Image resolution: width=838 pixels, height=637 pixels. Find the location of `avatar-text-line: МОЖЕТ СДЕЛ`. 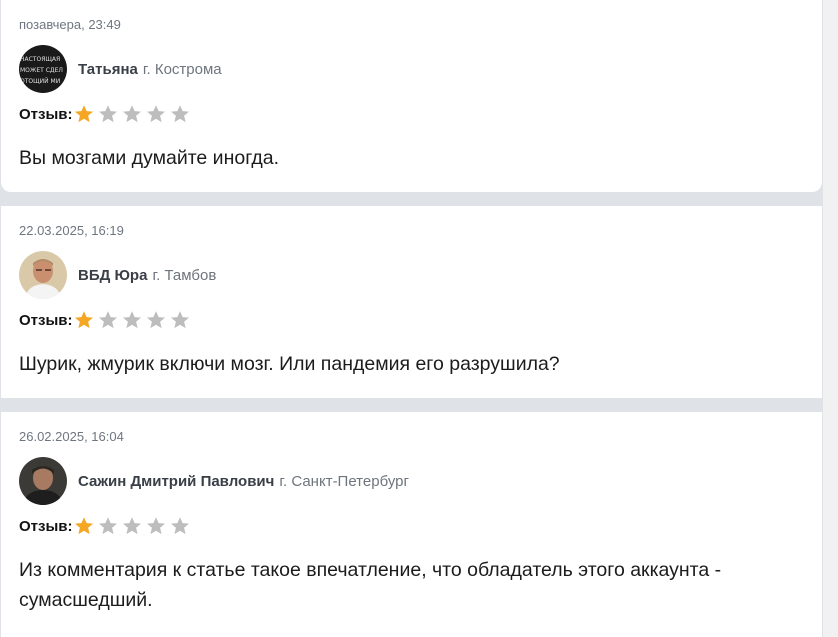

avatar-text-line: МОЖЕТ СДЕЛ is located at coordinates (41, 70).